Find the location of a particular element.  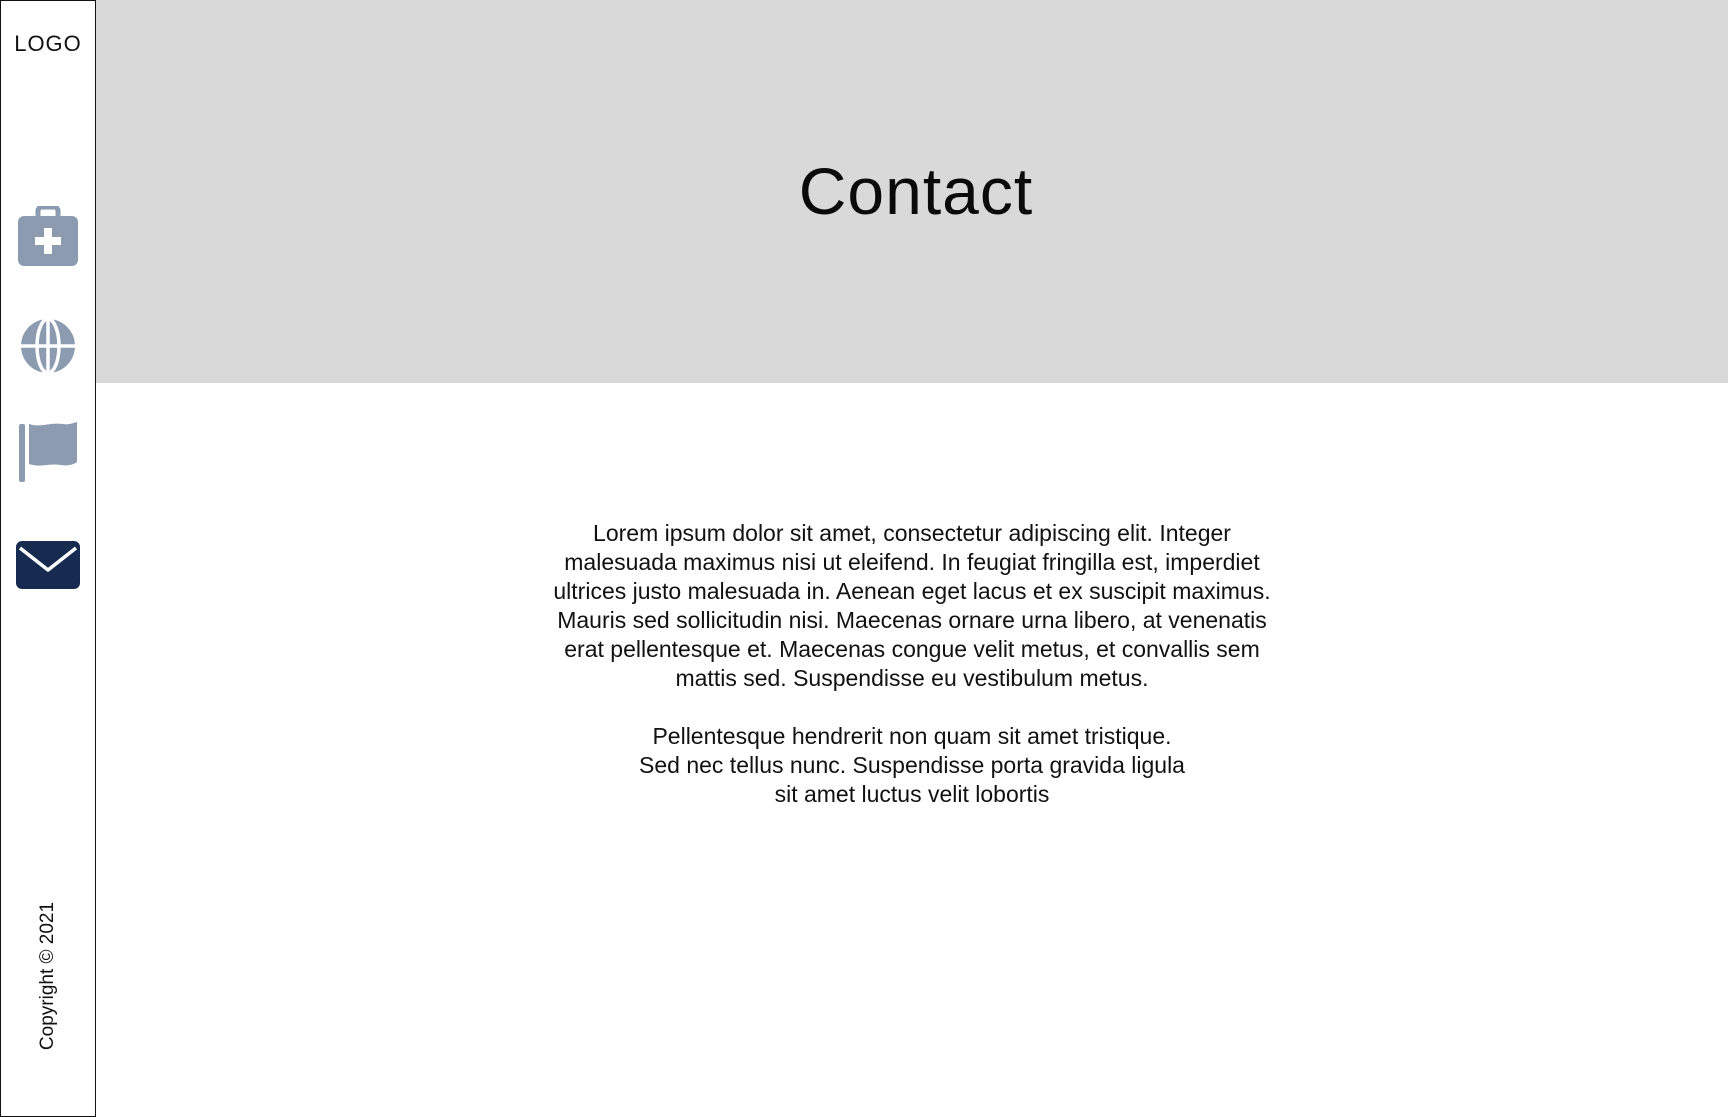

page-title: Contact is located at coordinates (916, 190).